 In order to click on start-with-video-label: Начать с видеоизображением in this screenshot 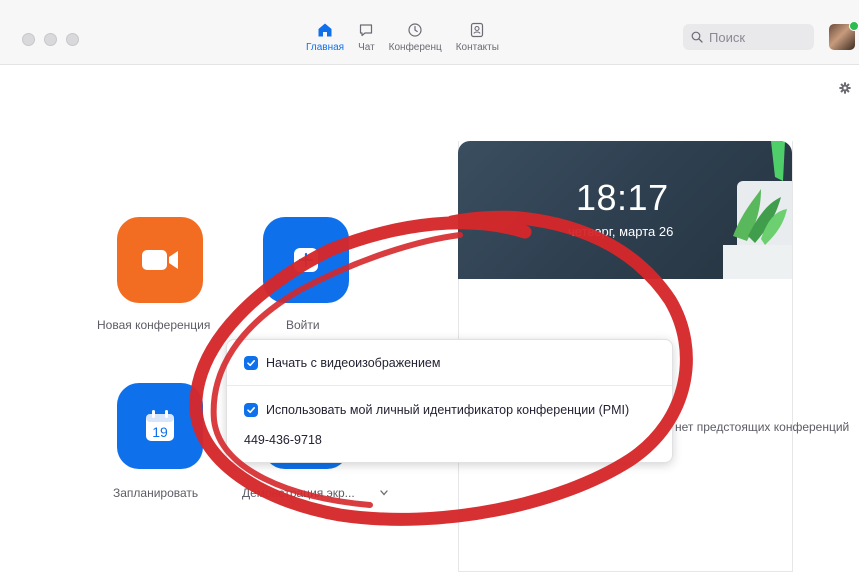, I will do `click(353, 363)`.